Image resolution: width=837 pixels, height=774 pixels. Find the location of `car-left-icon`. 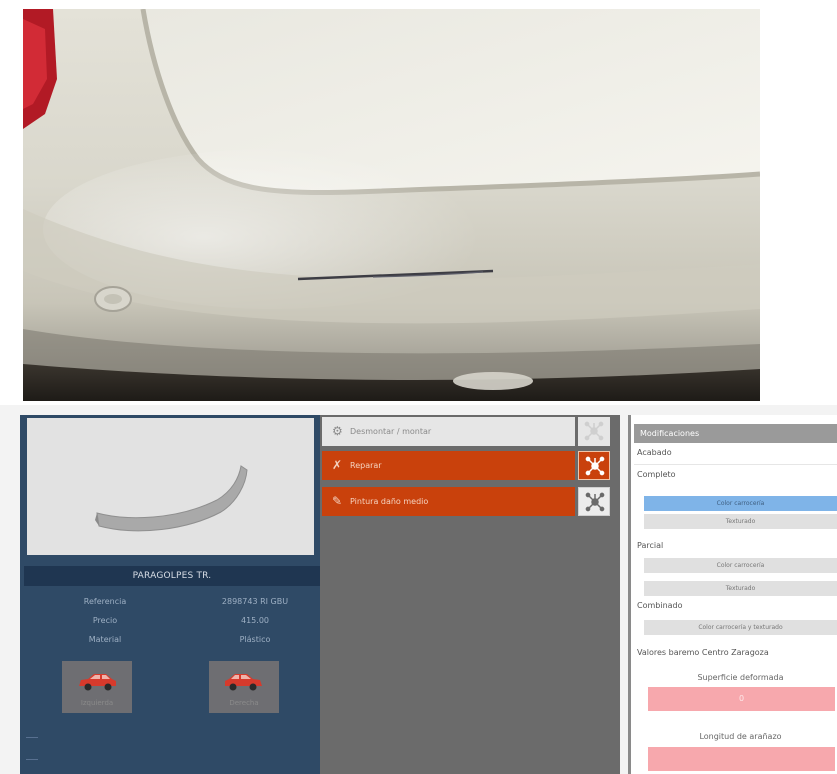

car-left-icon is located at coordinates (97, 682).